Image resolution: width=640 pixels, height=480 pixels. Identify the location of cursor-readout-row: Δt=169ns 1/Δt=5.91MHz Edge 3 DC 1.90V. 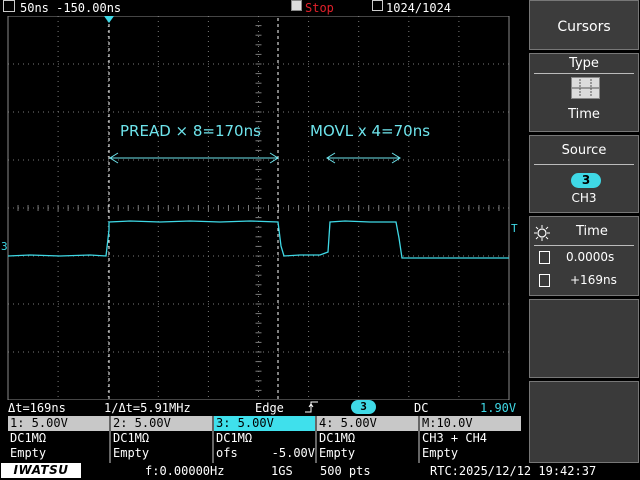
(263, 408).